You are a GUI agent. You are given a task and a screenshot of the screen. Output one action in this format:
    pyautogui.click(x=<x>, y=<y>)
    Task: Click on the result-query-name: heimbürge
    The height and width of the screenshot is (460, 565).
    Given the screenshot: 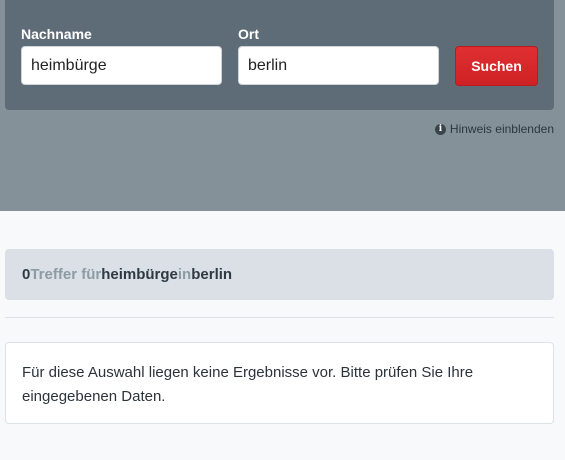 What is the action you would take?
    pyautogui.click(x=139, y=274)
    